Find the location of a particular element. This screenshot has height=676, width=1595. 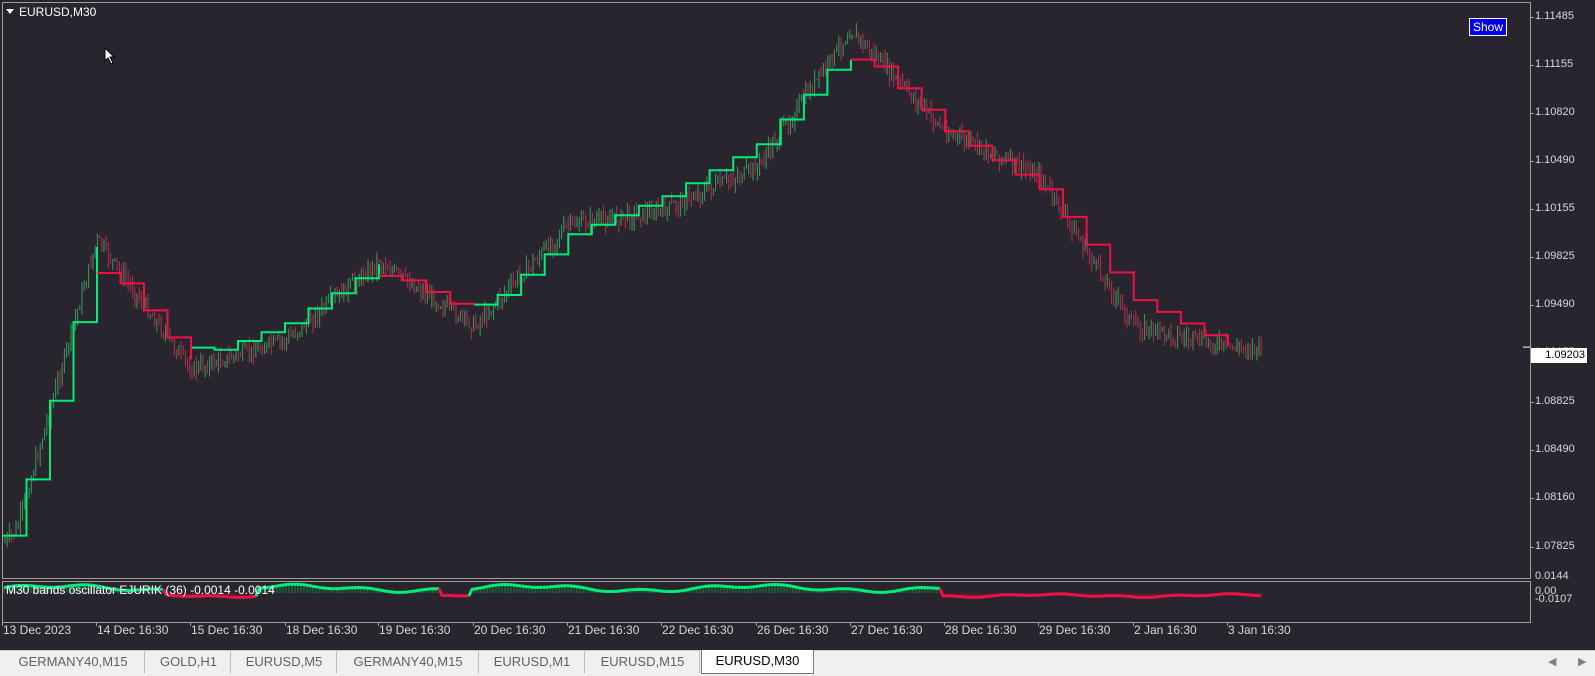

tab-eurusd-m1: EURUSD,M1 is located at coordinates (532, 662).